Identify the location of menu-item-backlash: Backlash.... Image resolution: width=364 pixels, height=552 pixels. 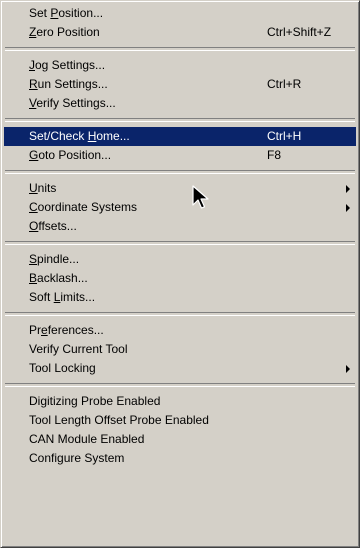
(180, 278).